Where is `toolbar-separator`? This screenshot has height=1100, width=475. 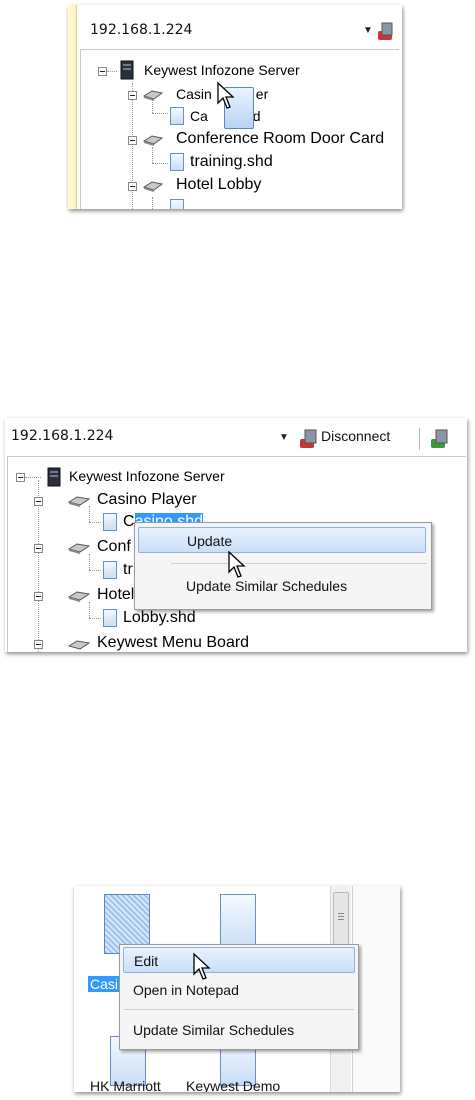 toolbar-separator is located at coordinates (419, 439).